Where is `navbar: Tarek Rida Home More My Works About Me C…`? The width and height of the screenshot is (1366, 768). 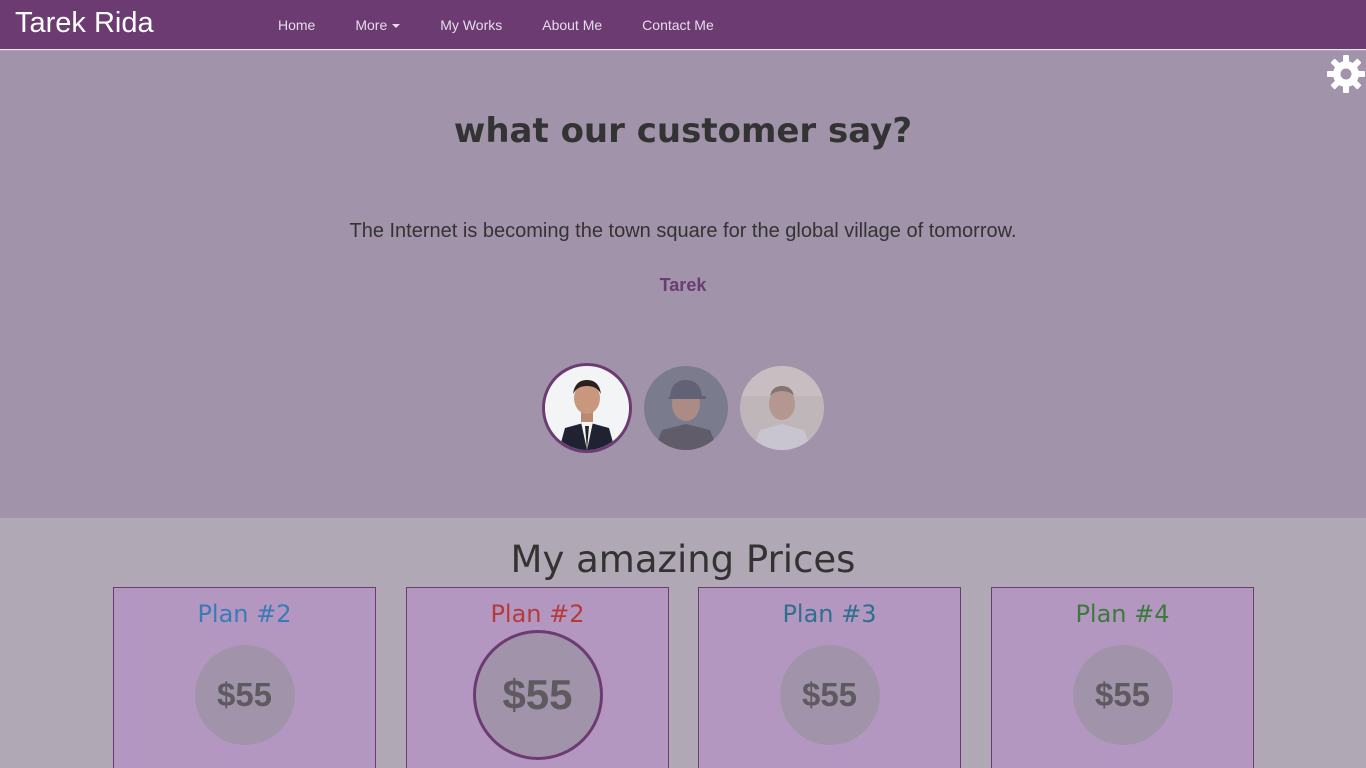 navbar: Tarek Rida Home More My Works About Me C… is located at coordinates (683, 25).